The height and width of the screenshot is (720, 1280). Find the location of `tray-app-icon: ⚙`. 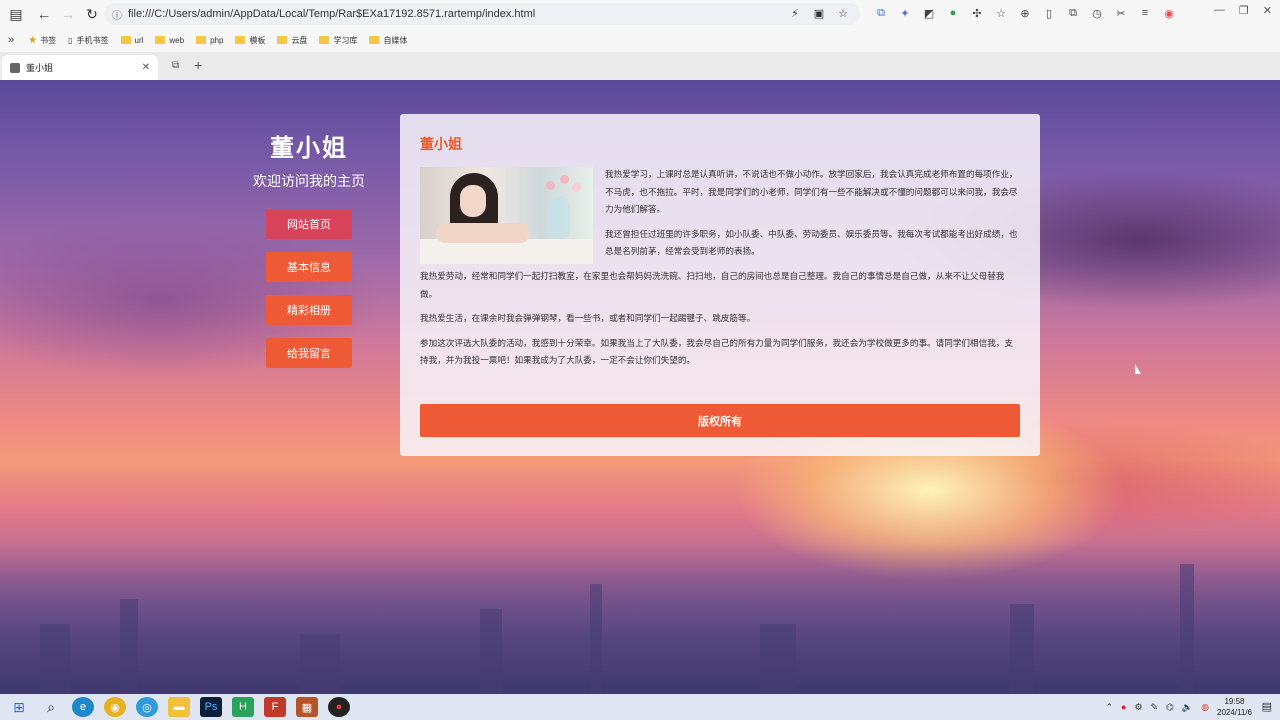

tray-app-icon: ⚙ is located at coordinates (1138, 707).